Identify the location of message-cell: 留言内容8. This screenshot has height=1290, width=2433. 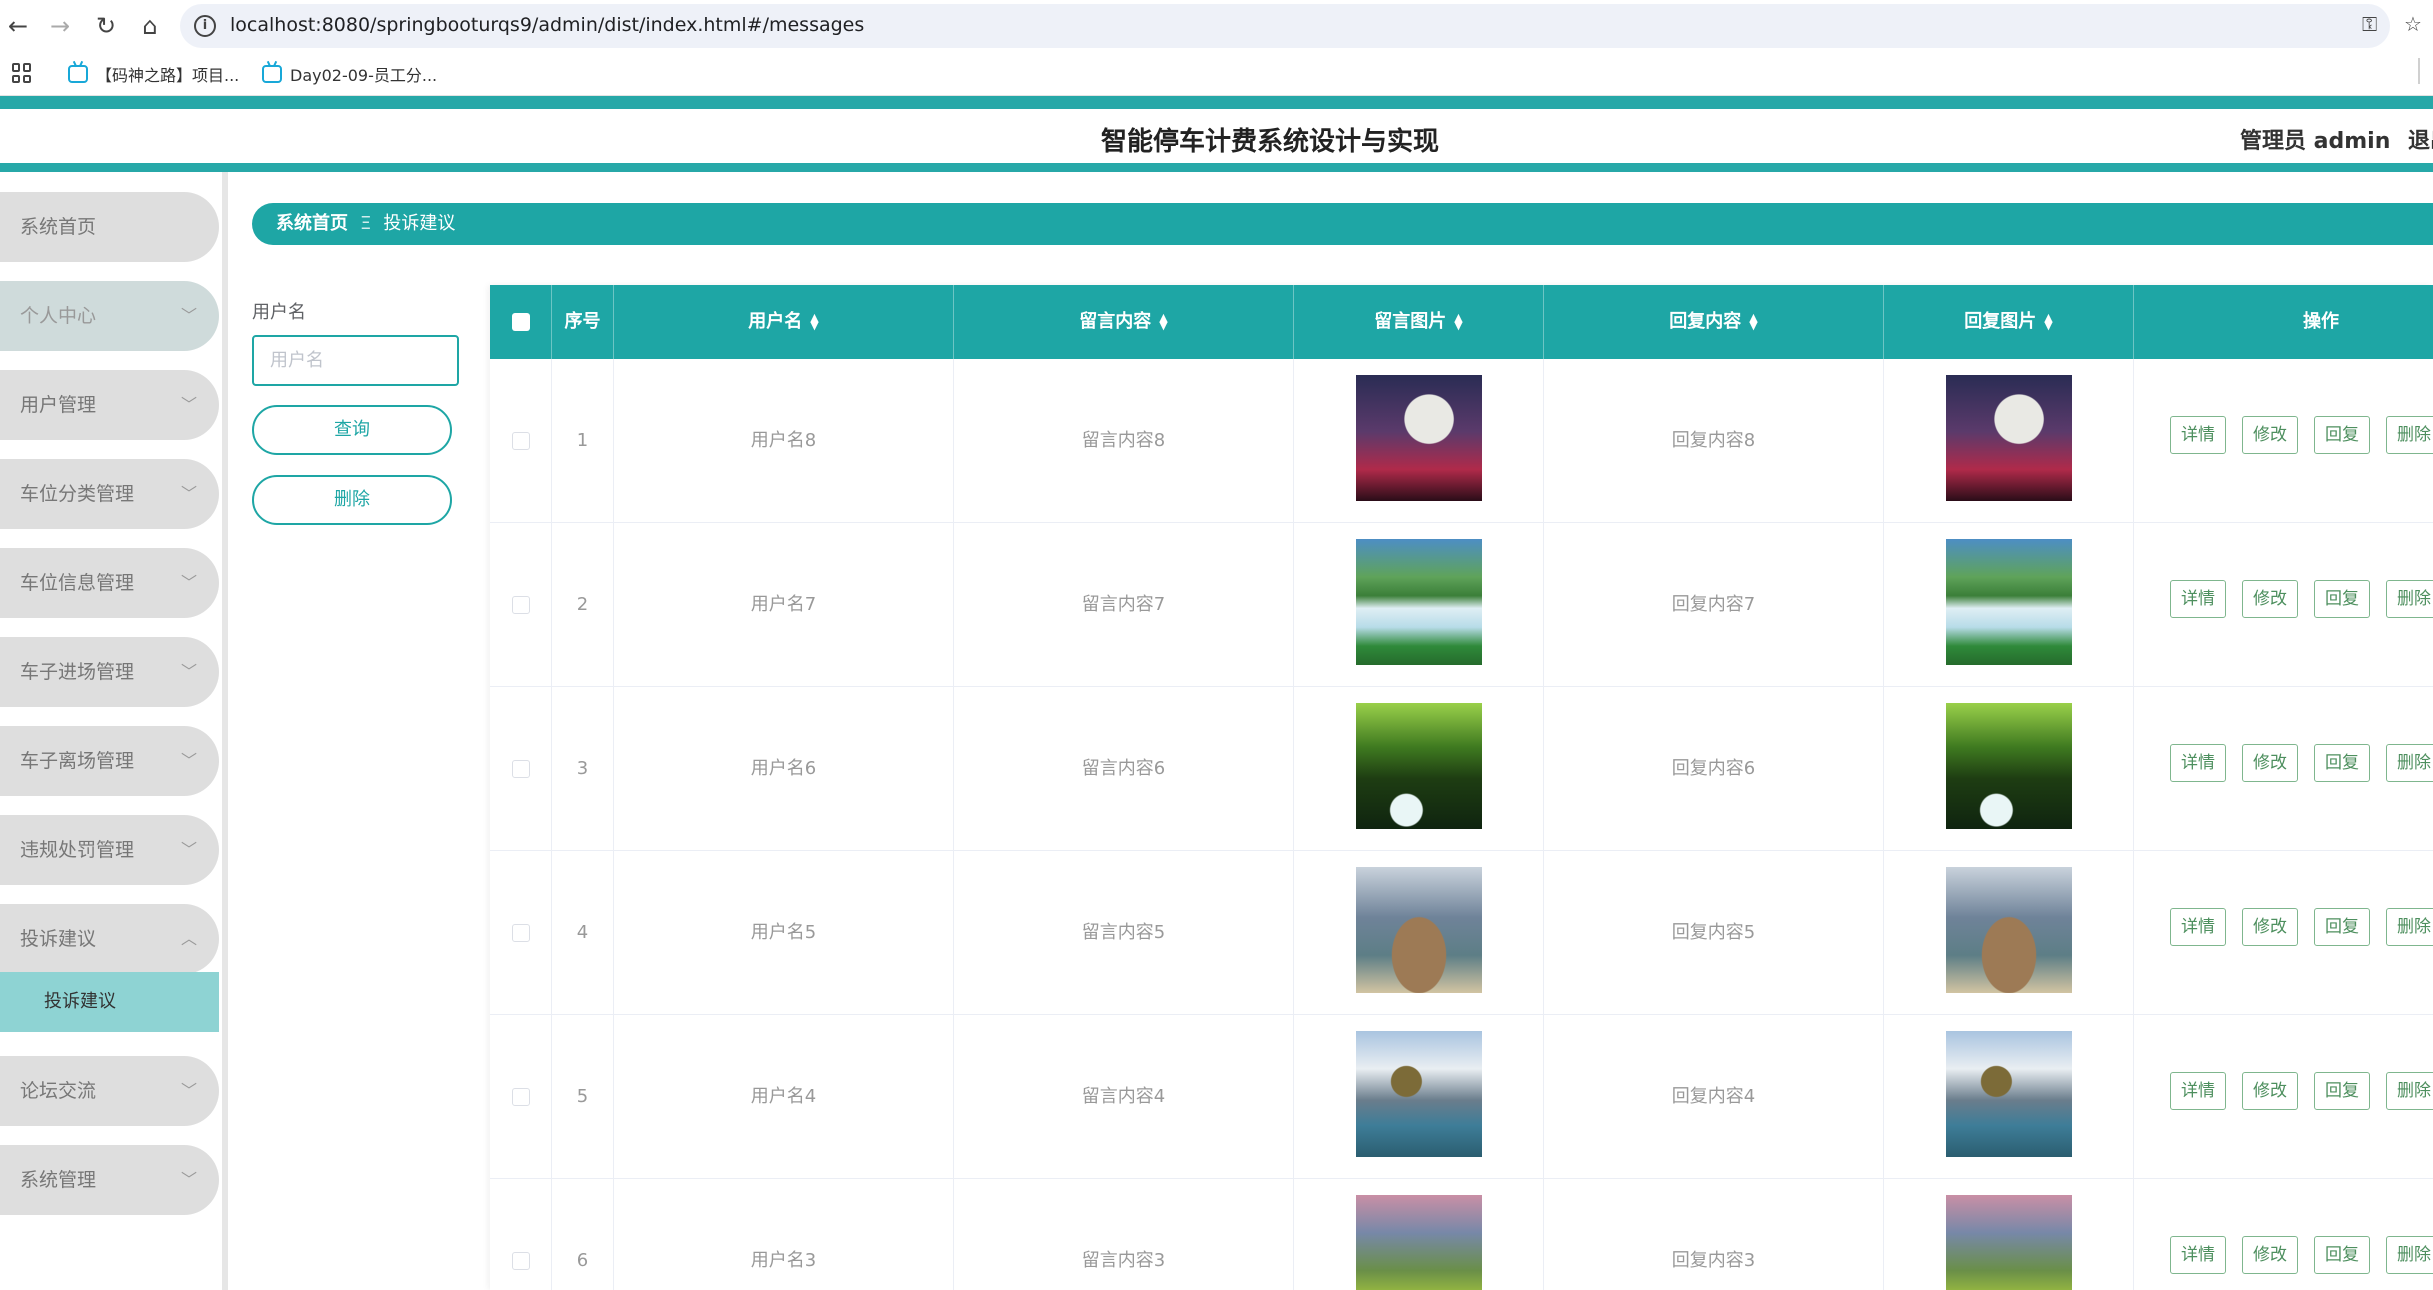
(1124, 441).